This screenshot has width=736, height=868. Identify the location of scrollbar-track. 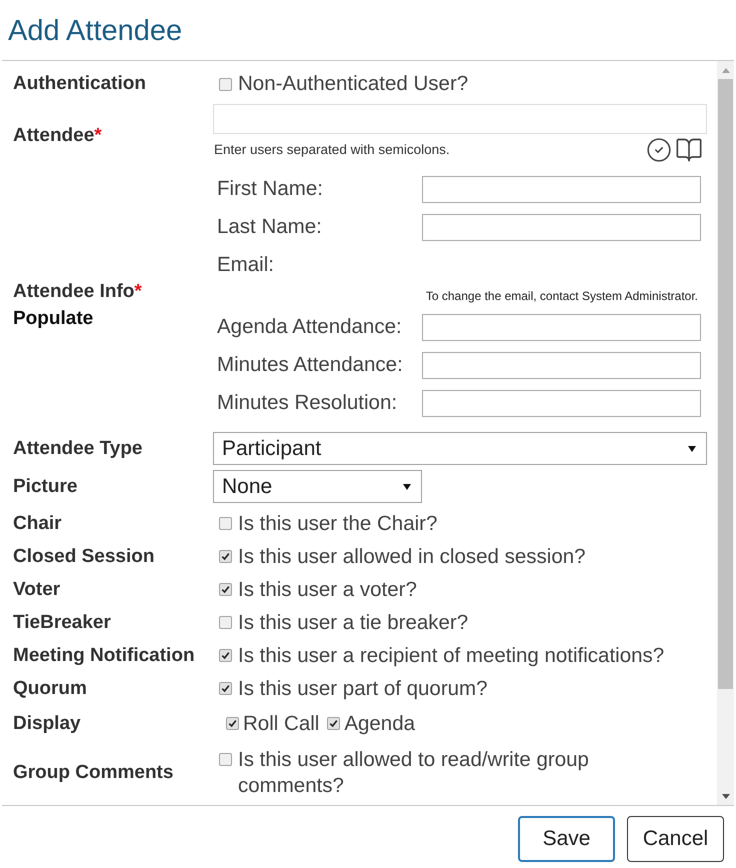
(725, 433).